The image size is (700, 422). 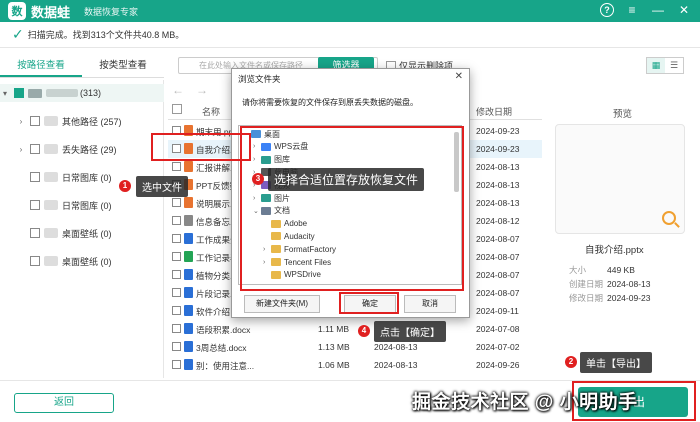 What do you see at coordinates (355, 365) in the screenshot?
I see `table-row: 别：使用注意... 1.06 MB 2024-08-13 2024-09-26` at bounding box center [355, 365].